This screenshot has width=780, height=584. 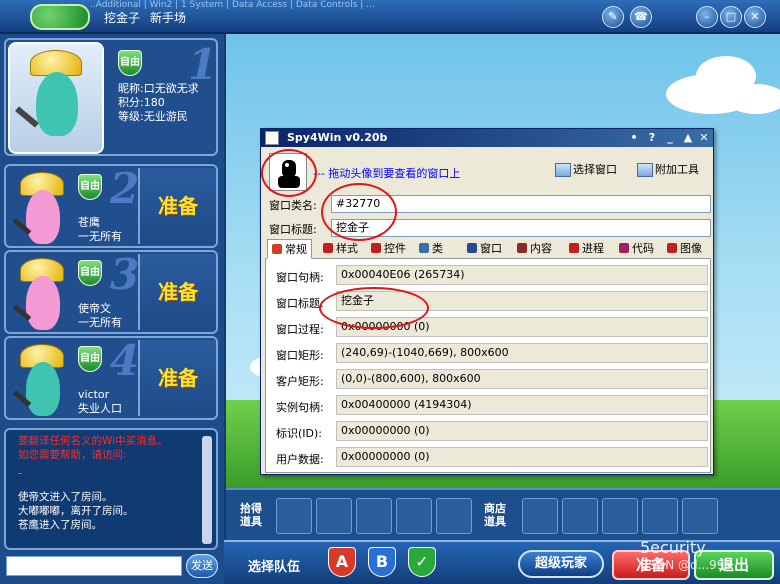 I want to click on maximize-icon: □, so click(x=731, y=17).